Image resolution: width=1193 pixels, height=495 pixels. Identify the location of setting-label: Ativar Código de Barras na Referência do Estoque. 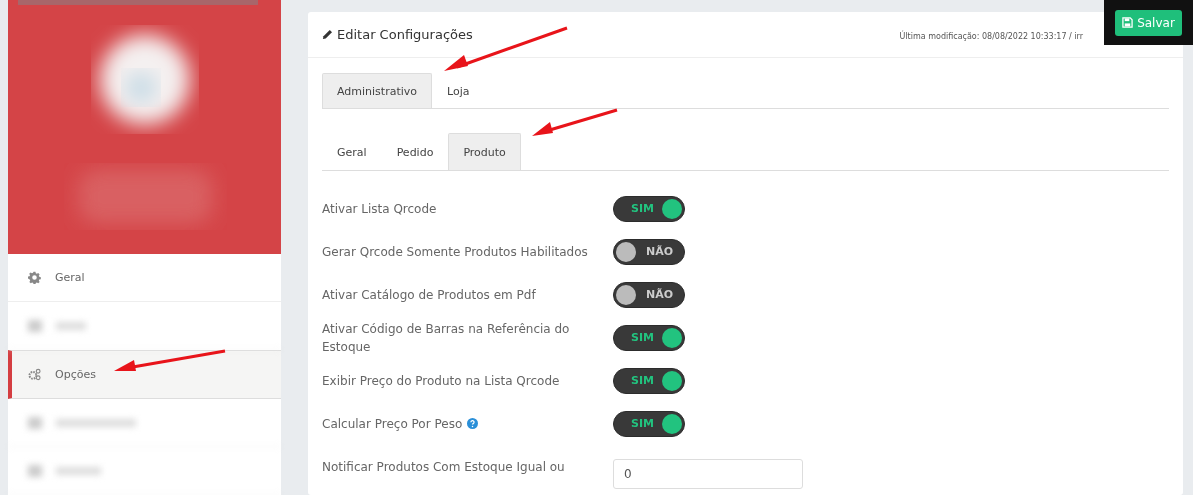
(446, 338).